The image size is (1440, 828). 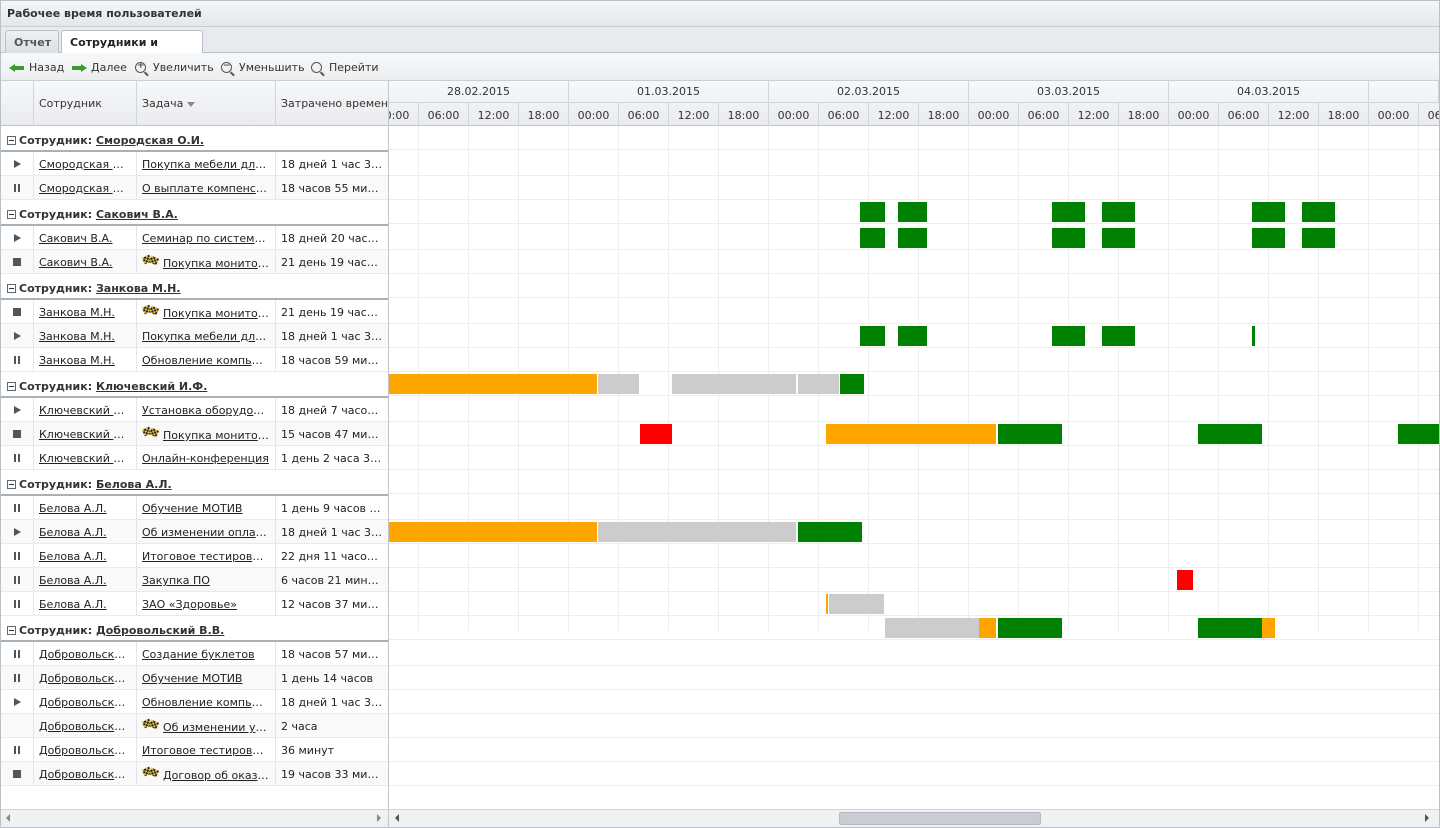 I want to click on group-employee-link: Белова А.Л., so click(x=134, y=484).